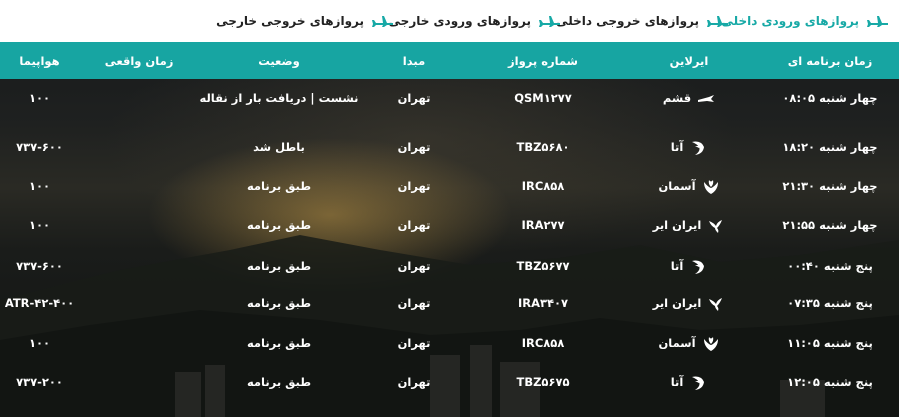  I want to click on nav-item-international-arrivals: پروازهای ورودی خارجی, so click(475, 21).